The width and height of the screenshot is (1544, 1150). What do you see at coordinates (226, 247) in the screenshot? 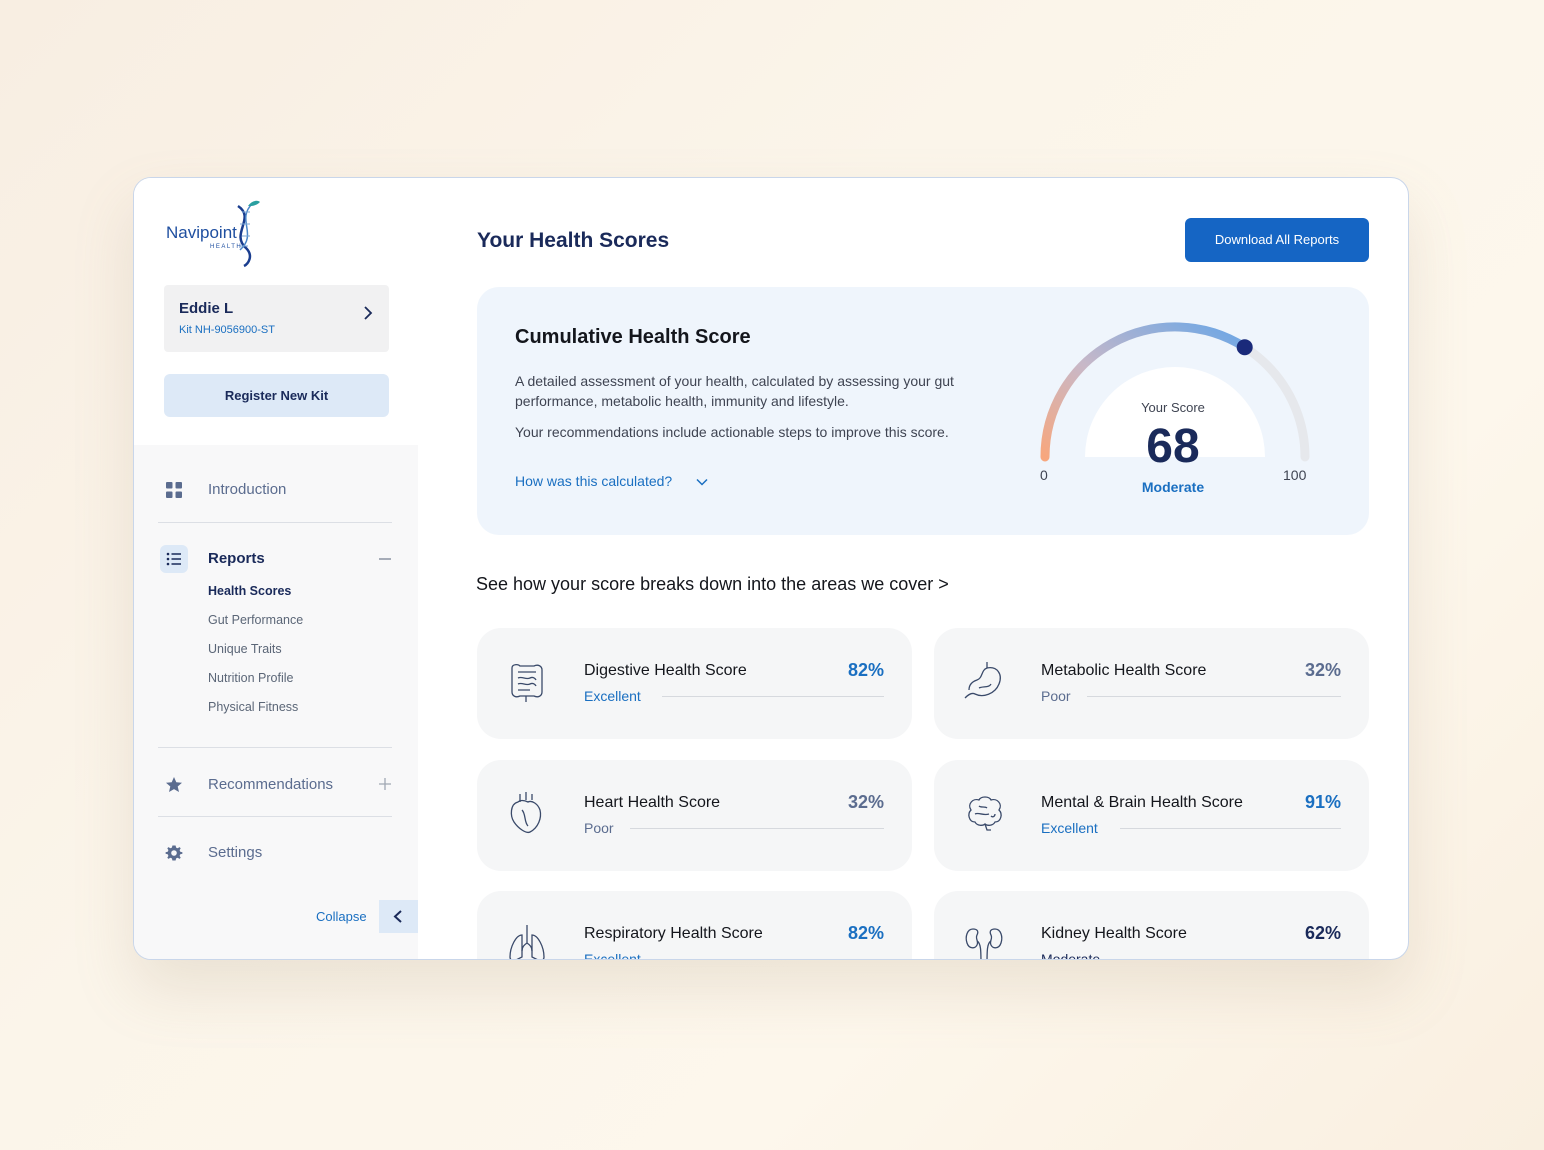
I see `svg-text: HEALTH` at bounding box center [226, 247].